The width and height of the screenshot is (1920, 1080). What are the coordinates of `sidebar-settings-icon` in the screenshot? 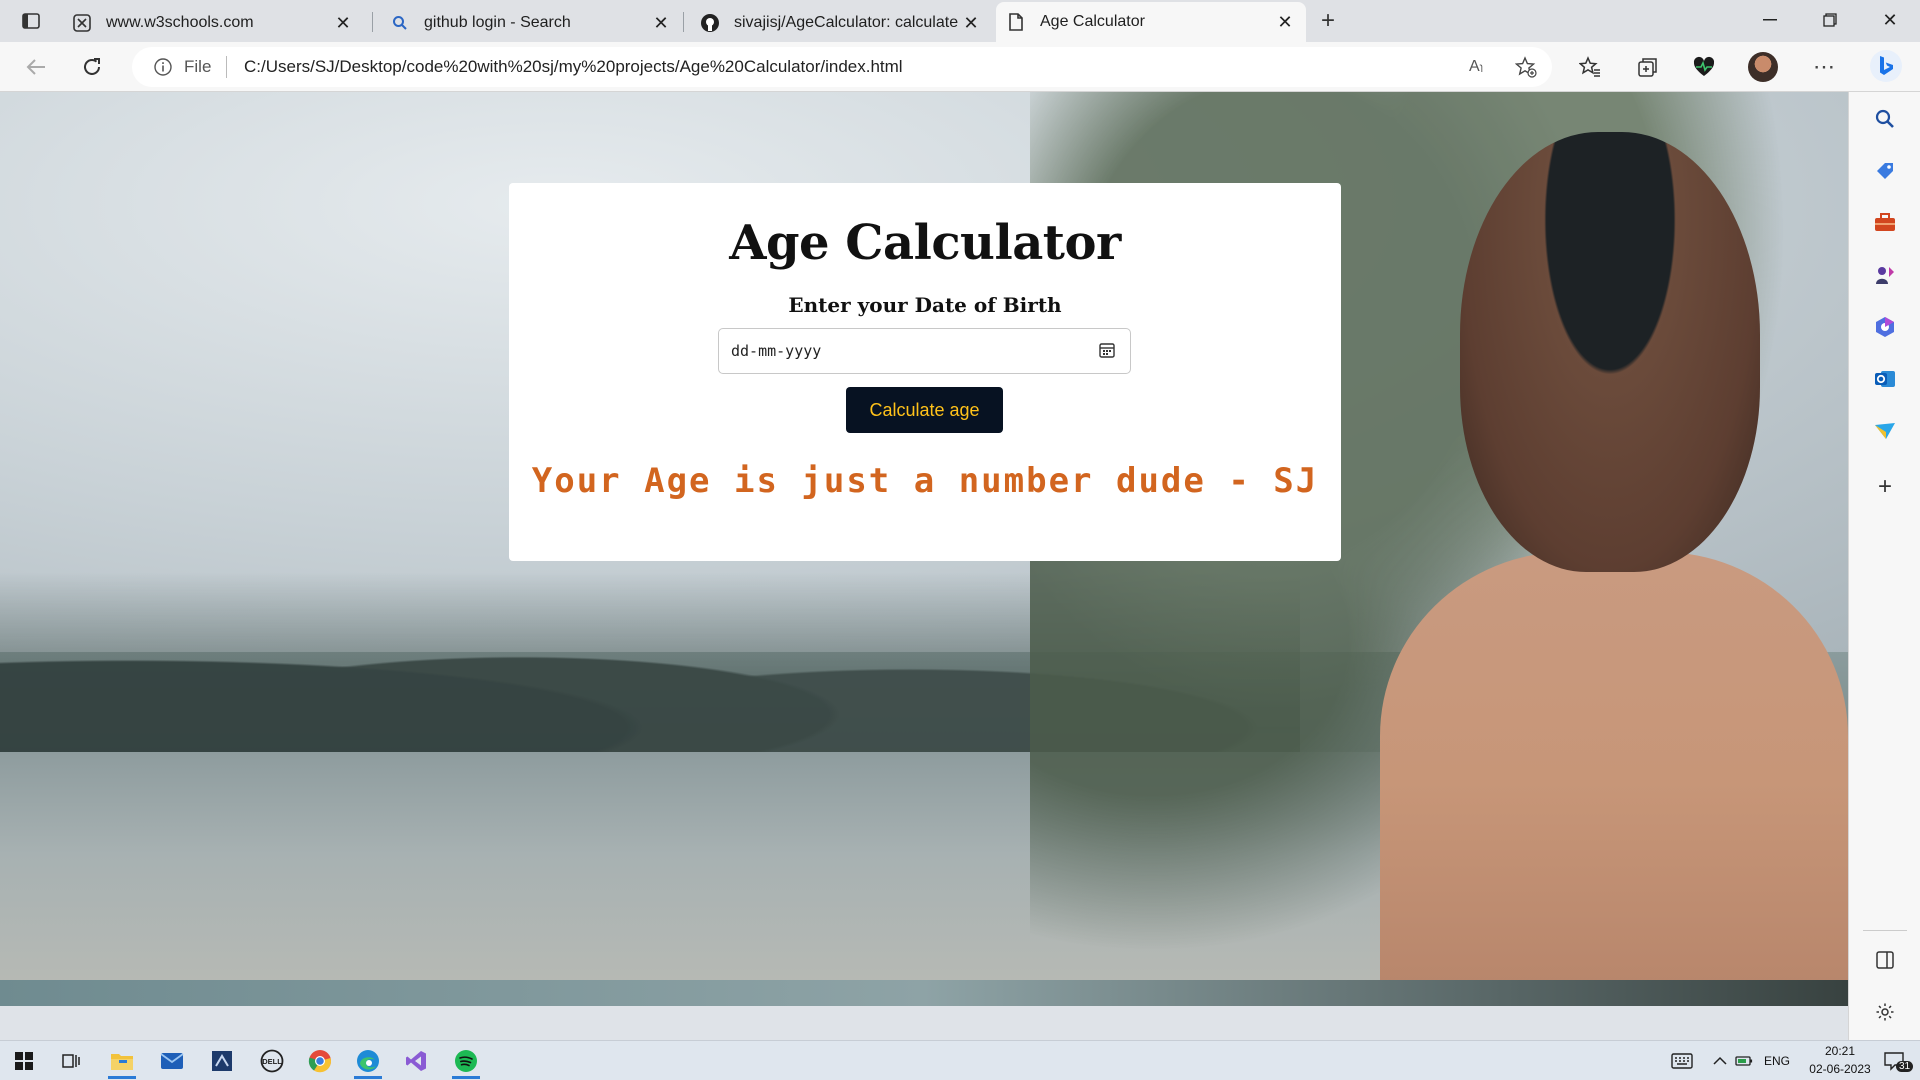 It's located at (1885, 1012).